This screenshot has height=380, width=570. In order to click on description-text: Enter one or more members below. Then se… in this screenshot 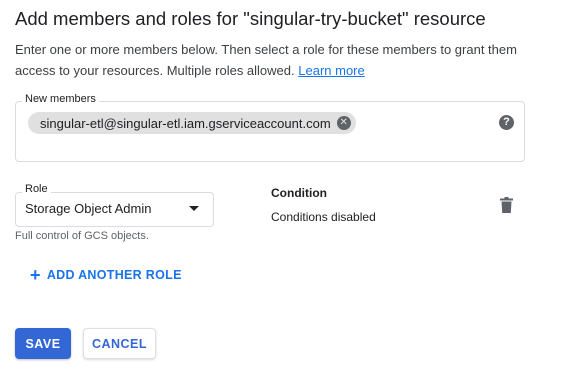, I will do `click(266, 60)`.